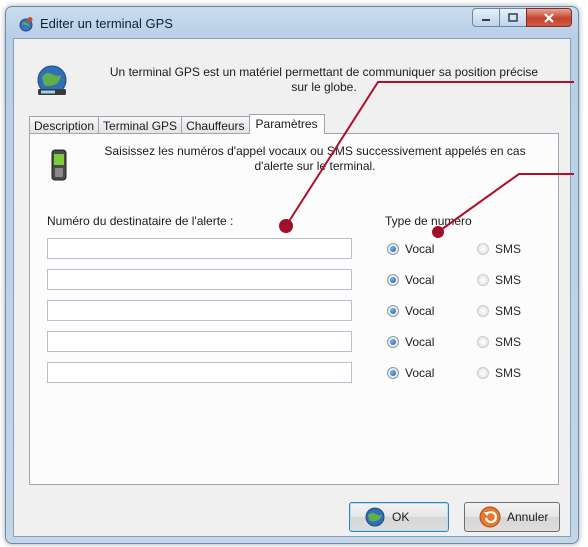 The image size is (588, 547). What do you see at coordinates (428, 221) in the screenshot?
I see `number-type-label: Type de numéro` at bounding box center [428, 221].